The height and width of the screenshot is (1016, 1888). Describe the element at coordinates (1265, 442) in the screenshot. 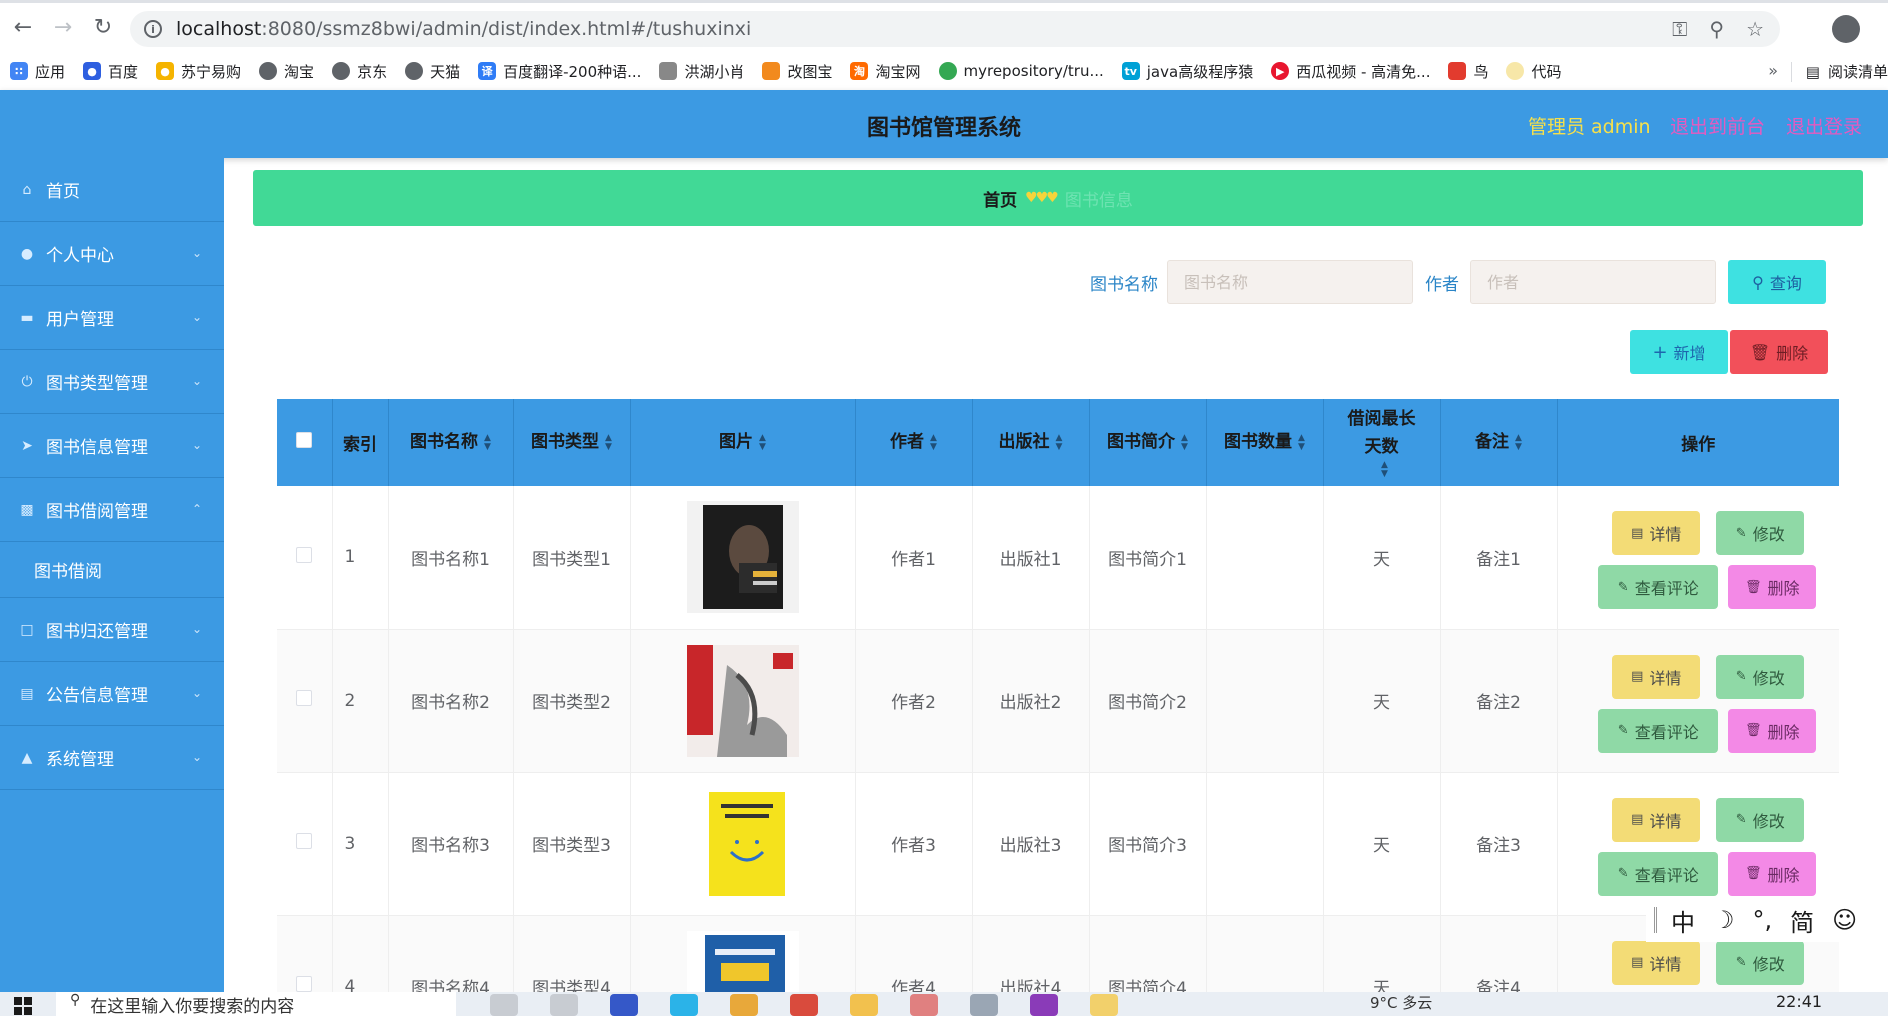

I see `col-quantity: 图书数量 ▲ ▼` at that location.